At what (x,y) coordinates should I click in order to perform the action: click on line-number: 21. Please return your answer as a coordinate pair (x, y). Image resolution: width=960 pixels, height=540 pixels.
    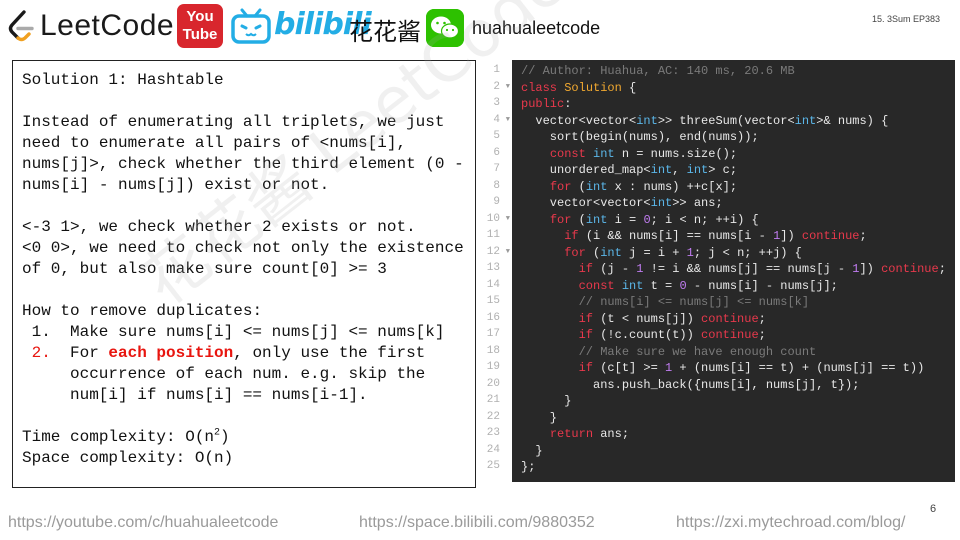
    Looking at the image, I should click on (493, 400).